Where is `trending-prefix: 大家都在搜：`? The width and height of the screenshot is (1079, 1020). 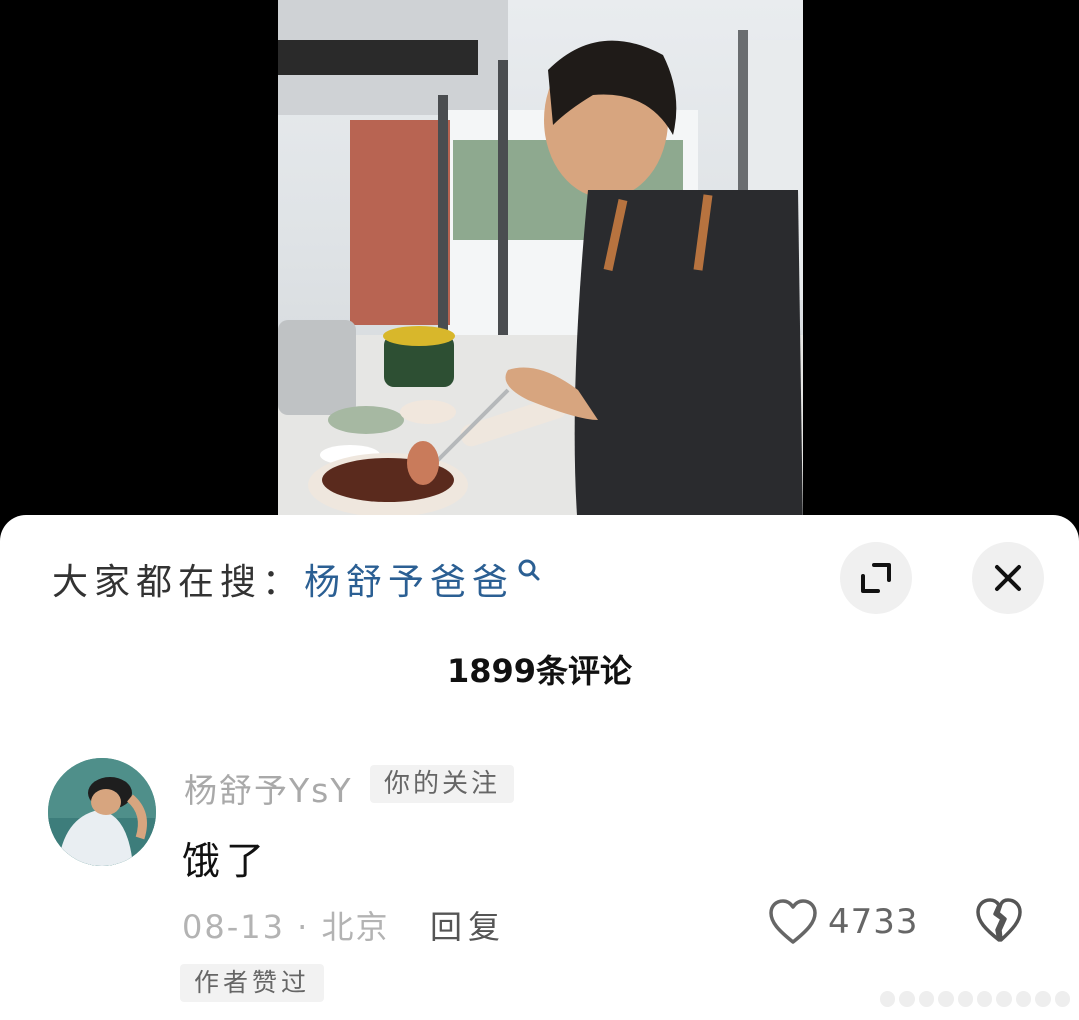 trending-prefix: 大家都在搜： is located at coordinates (178, 582).